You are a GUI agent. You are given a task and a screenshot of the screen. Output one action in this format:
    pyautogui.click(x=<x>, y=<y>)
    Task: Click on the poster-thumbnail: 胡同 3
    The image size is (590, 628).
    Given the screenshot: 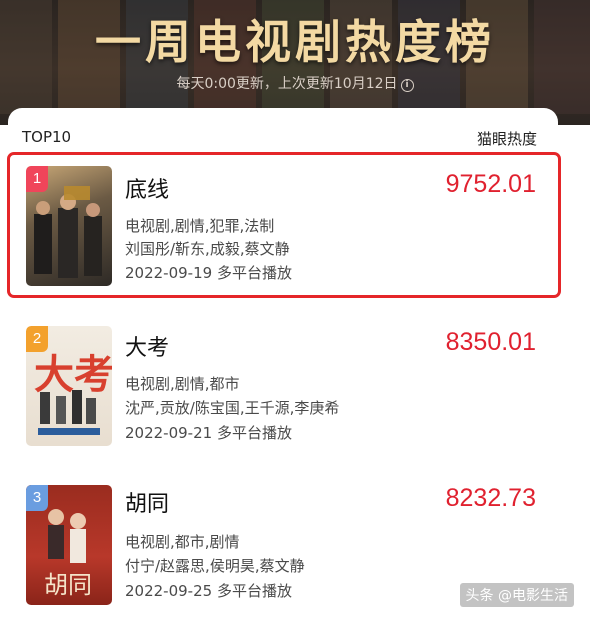 What is the action you would take?
    pyautogui.click(x=69, y=545)
    